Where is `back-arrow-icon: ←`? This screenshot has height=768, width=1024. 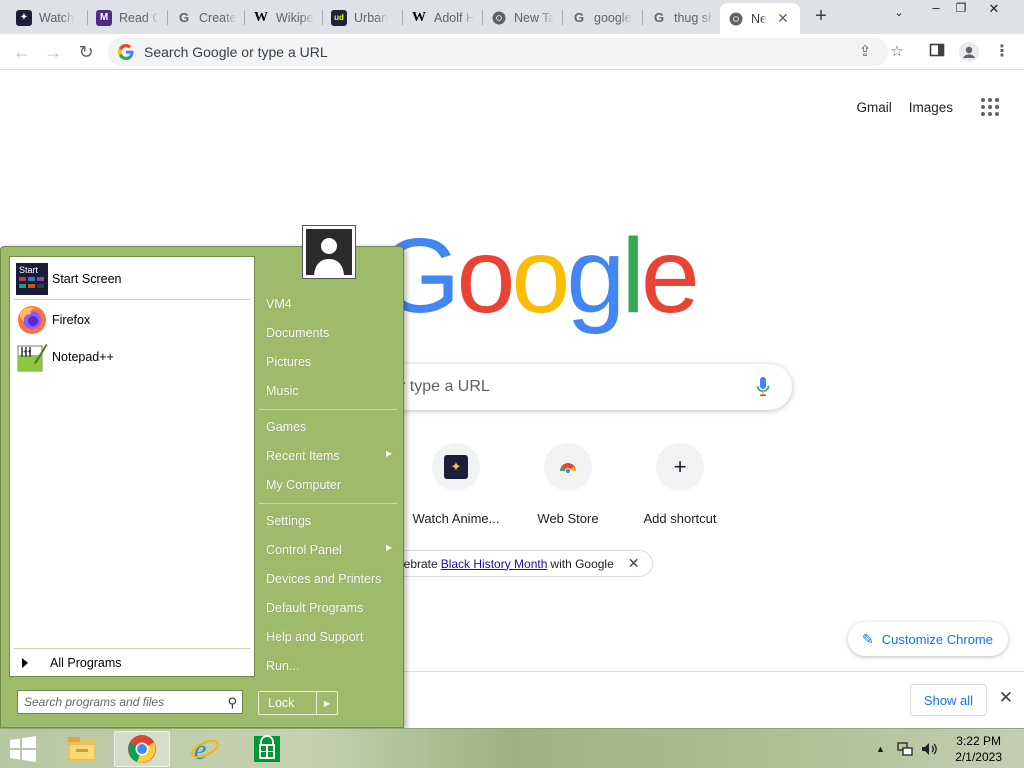 back-arrow-icon: ← is located at coordinates (22, 52).